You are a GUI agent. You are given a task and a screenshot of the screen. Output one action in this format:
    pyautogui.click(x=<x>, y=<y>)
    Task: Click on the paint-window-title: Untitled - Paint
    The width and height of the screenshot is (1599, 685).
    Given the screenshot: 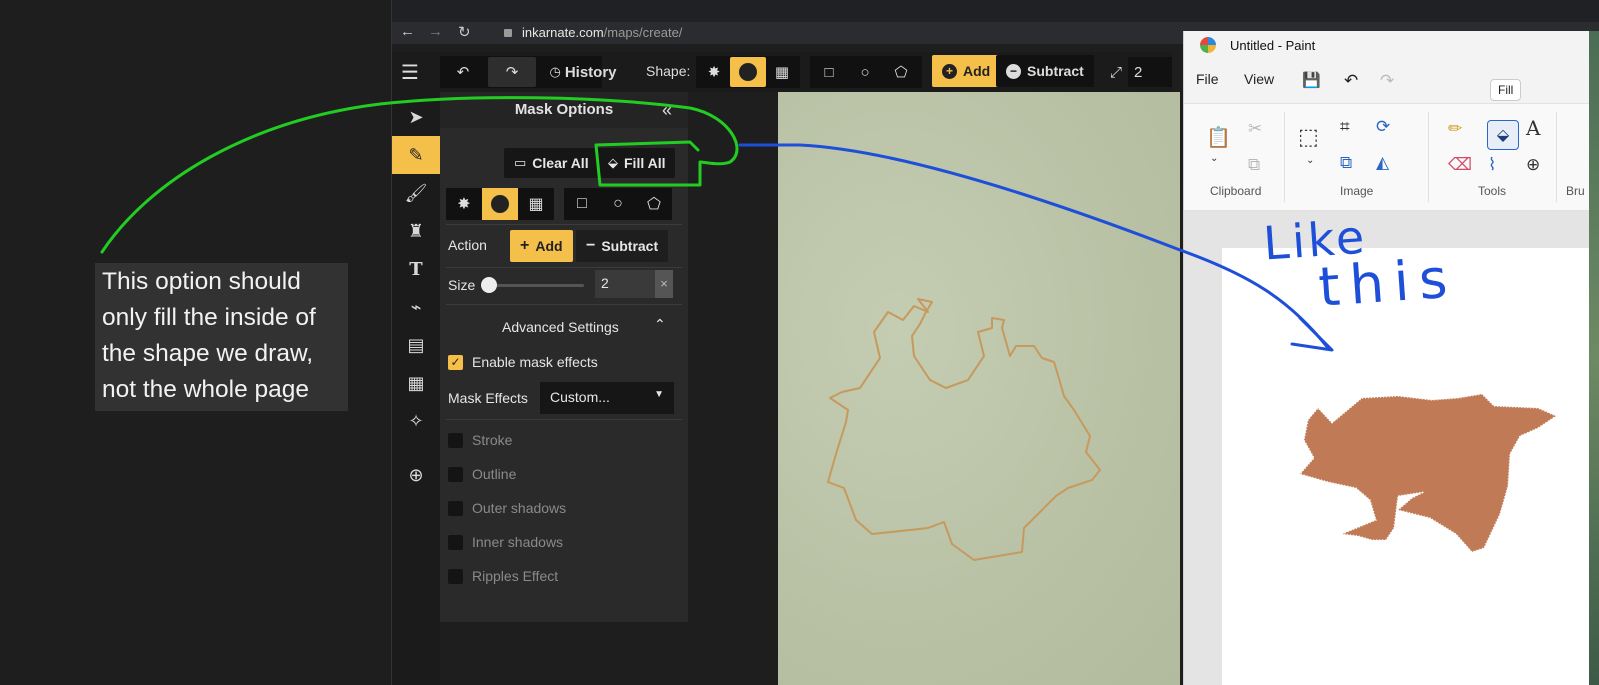 What is the action you would take?
    pyautogui.click(x=1273, y=45)
    